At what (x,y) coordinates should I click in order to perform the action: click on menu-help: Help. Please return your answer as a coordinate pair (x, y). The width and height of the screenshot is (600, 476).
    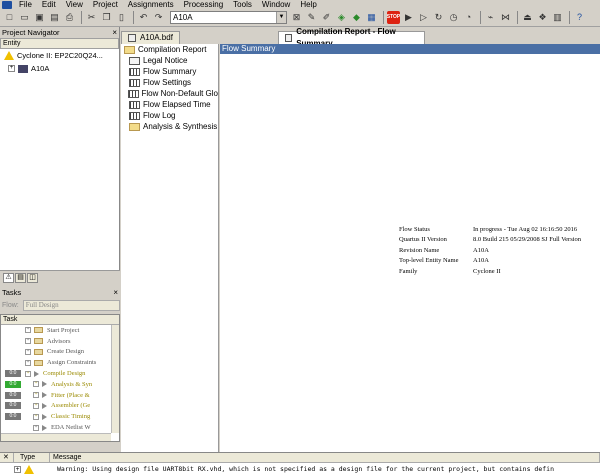
    Looking at the image, I should click on (308, 4).